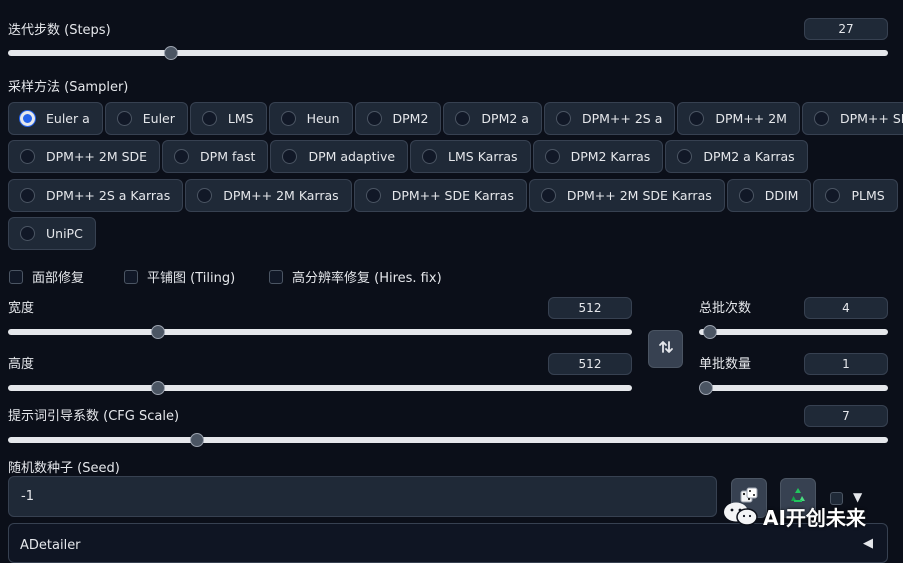 The height and width of the screenshot is (563, 903). I want to click on cfg-slider, so click(448, 440).